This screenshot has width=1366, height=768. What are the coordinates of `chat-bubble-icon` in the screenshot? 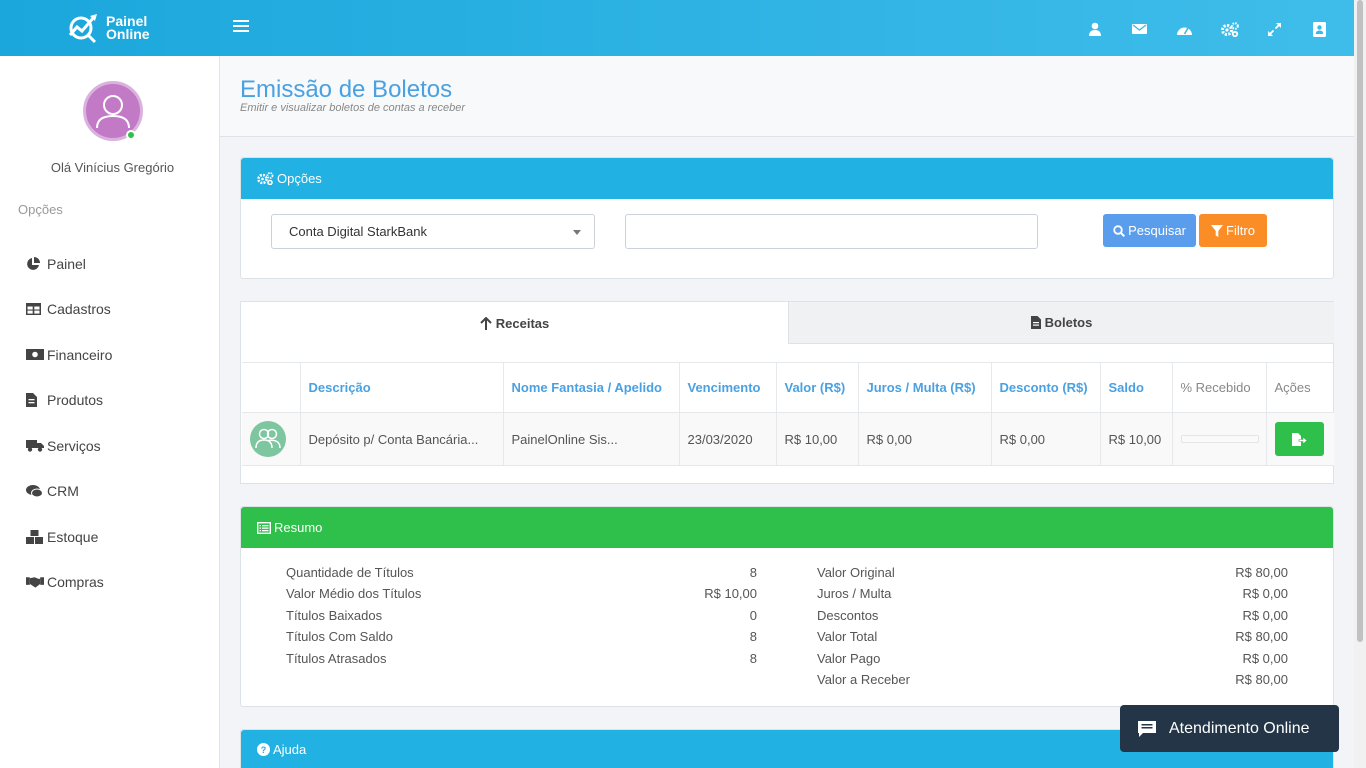 It's located at (1147, 729).